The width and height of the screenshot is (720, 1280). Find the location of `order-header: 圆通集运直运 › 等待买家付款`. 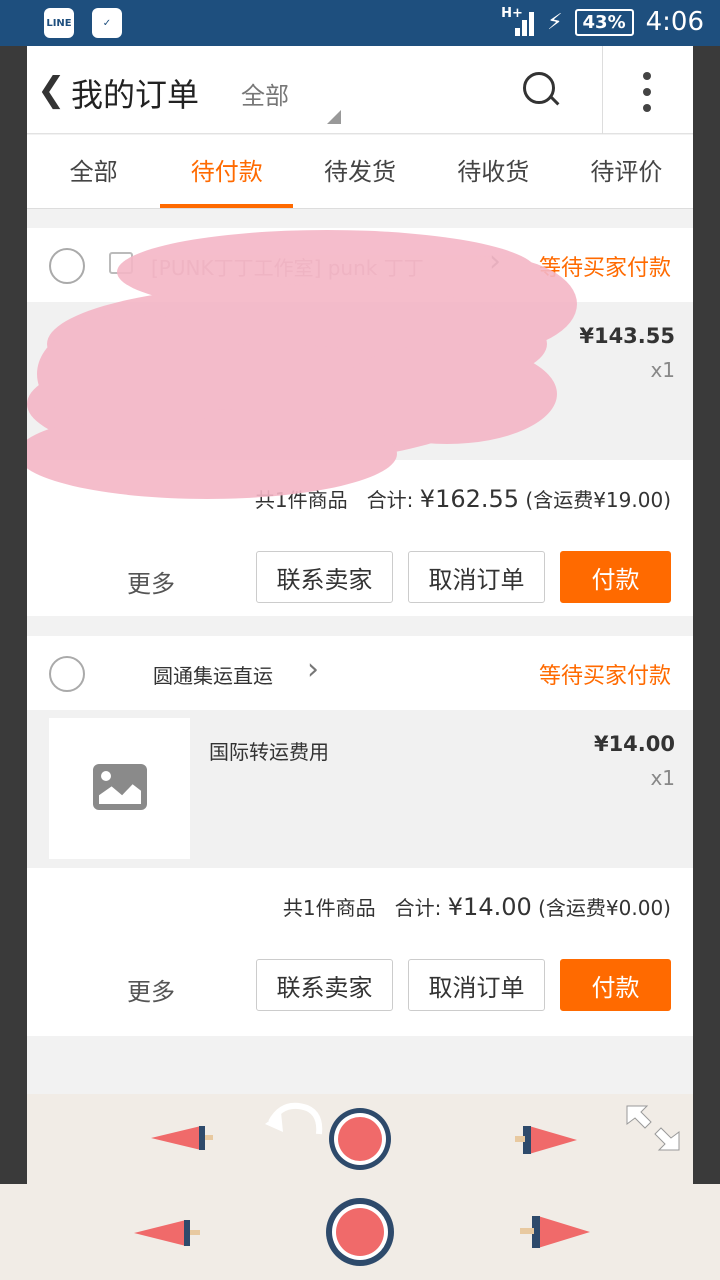

order-header: 圆通集运直运 › 等待买家付款 is located at coordinates (360, 673).